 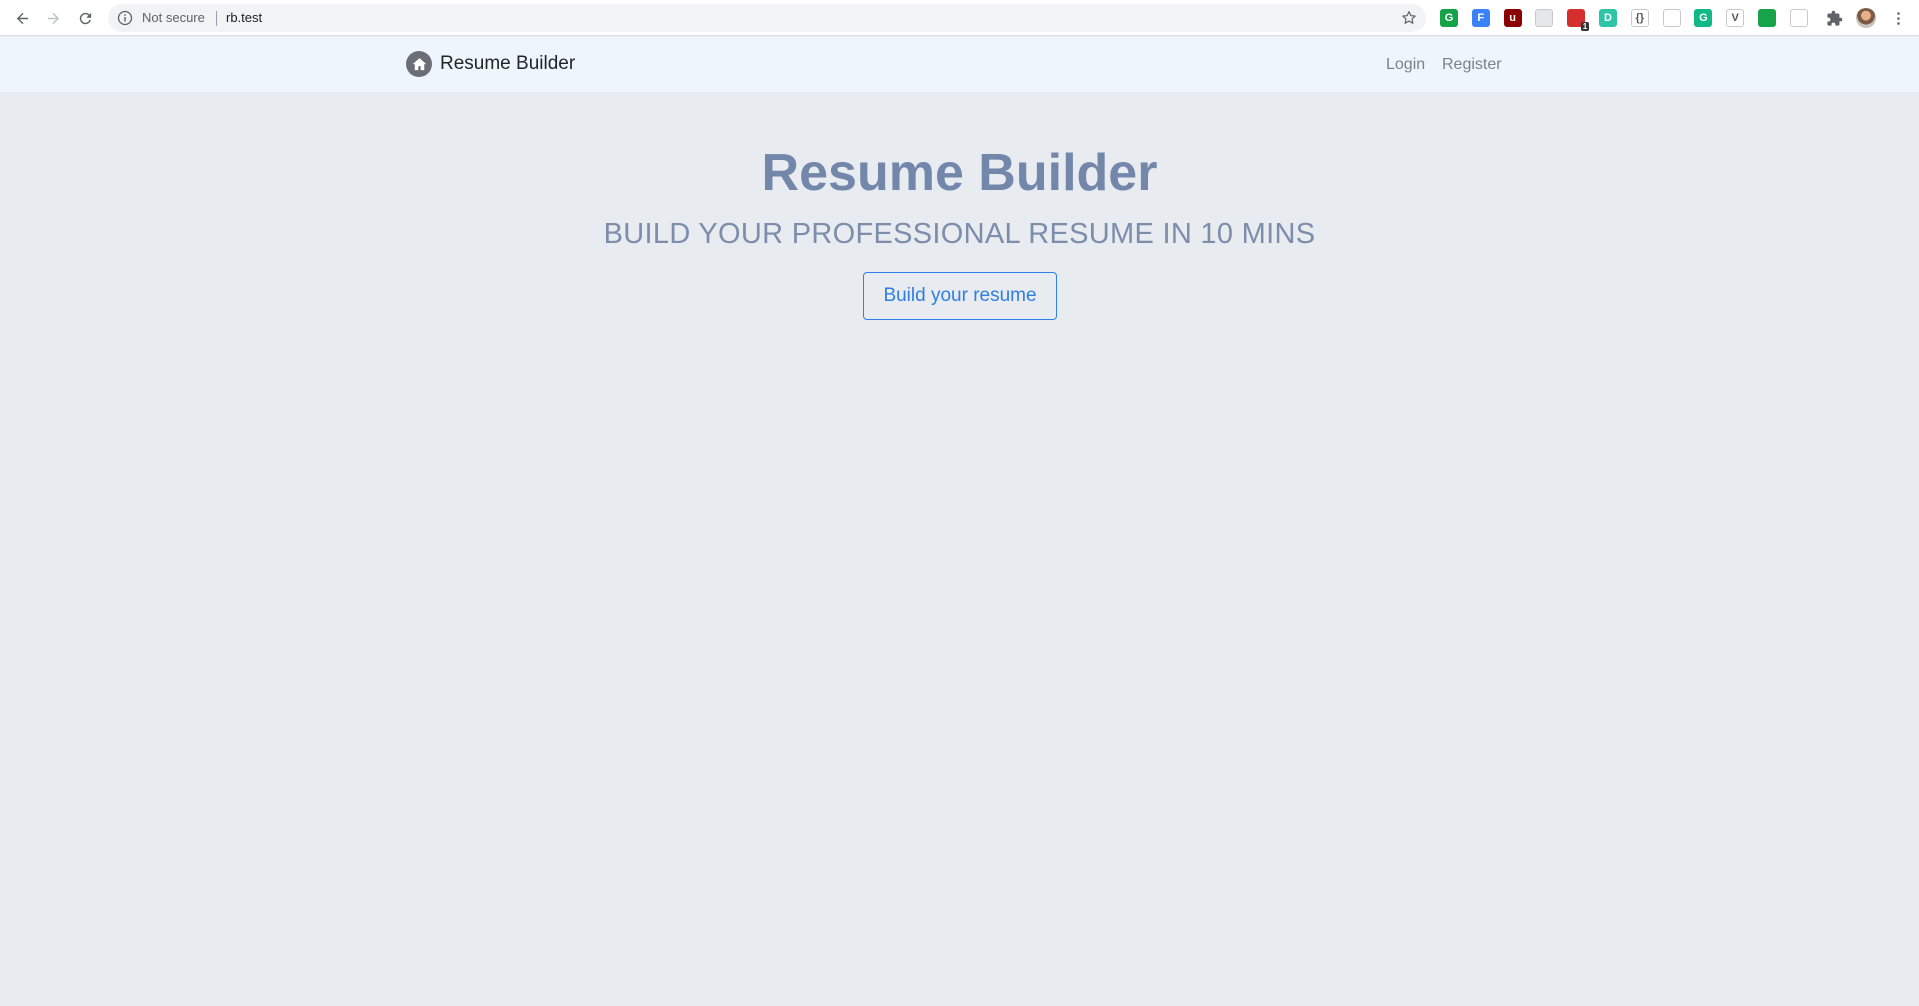 I want to click on bookmark-star-icon, so click(x=1409, y=18).